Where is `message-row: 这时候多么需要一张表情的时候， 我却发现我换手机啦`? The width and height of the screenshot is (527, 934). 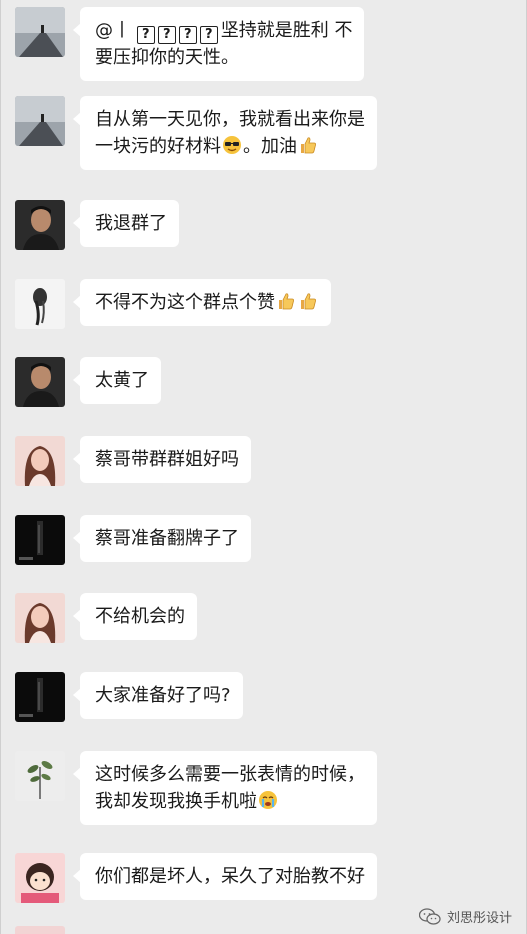 message-row: 这时候多么需要一张表情的时候， 我却发现我换手机啦 is located at coordinates (270, 788).